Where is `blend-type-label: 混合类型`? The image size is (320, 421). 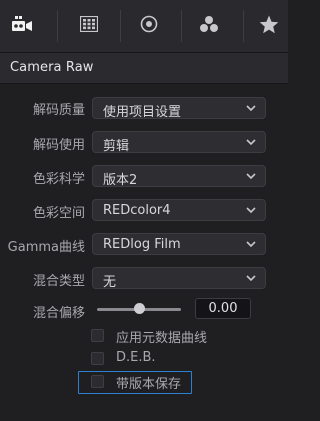 blend-type-label: 混合类型 is located at coordinates (58, 281).